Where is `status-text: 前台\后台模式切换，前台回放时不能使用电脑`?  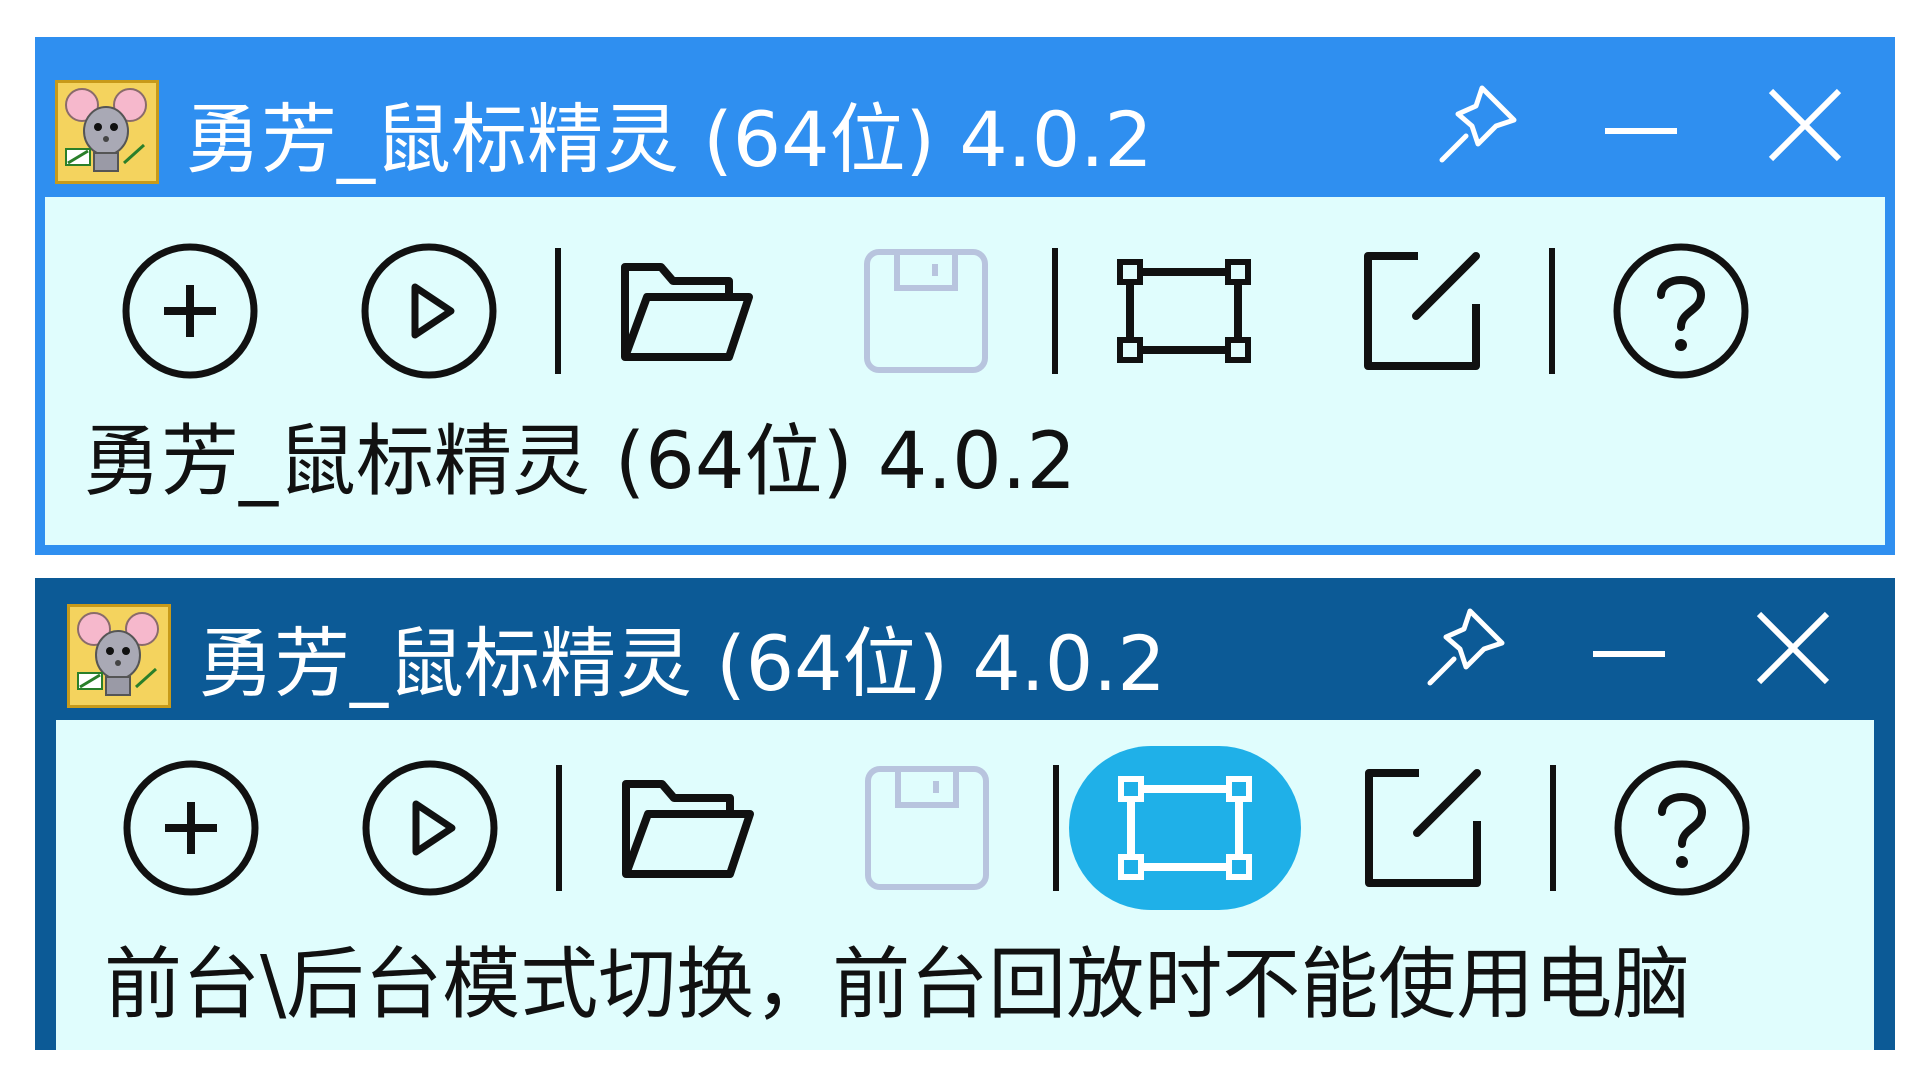
status-text: 前台\后台模式切换，前台回放时不能使用电脑 is located at coordinates (897, 985).